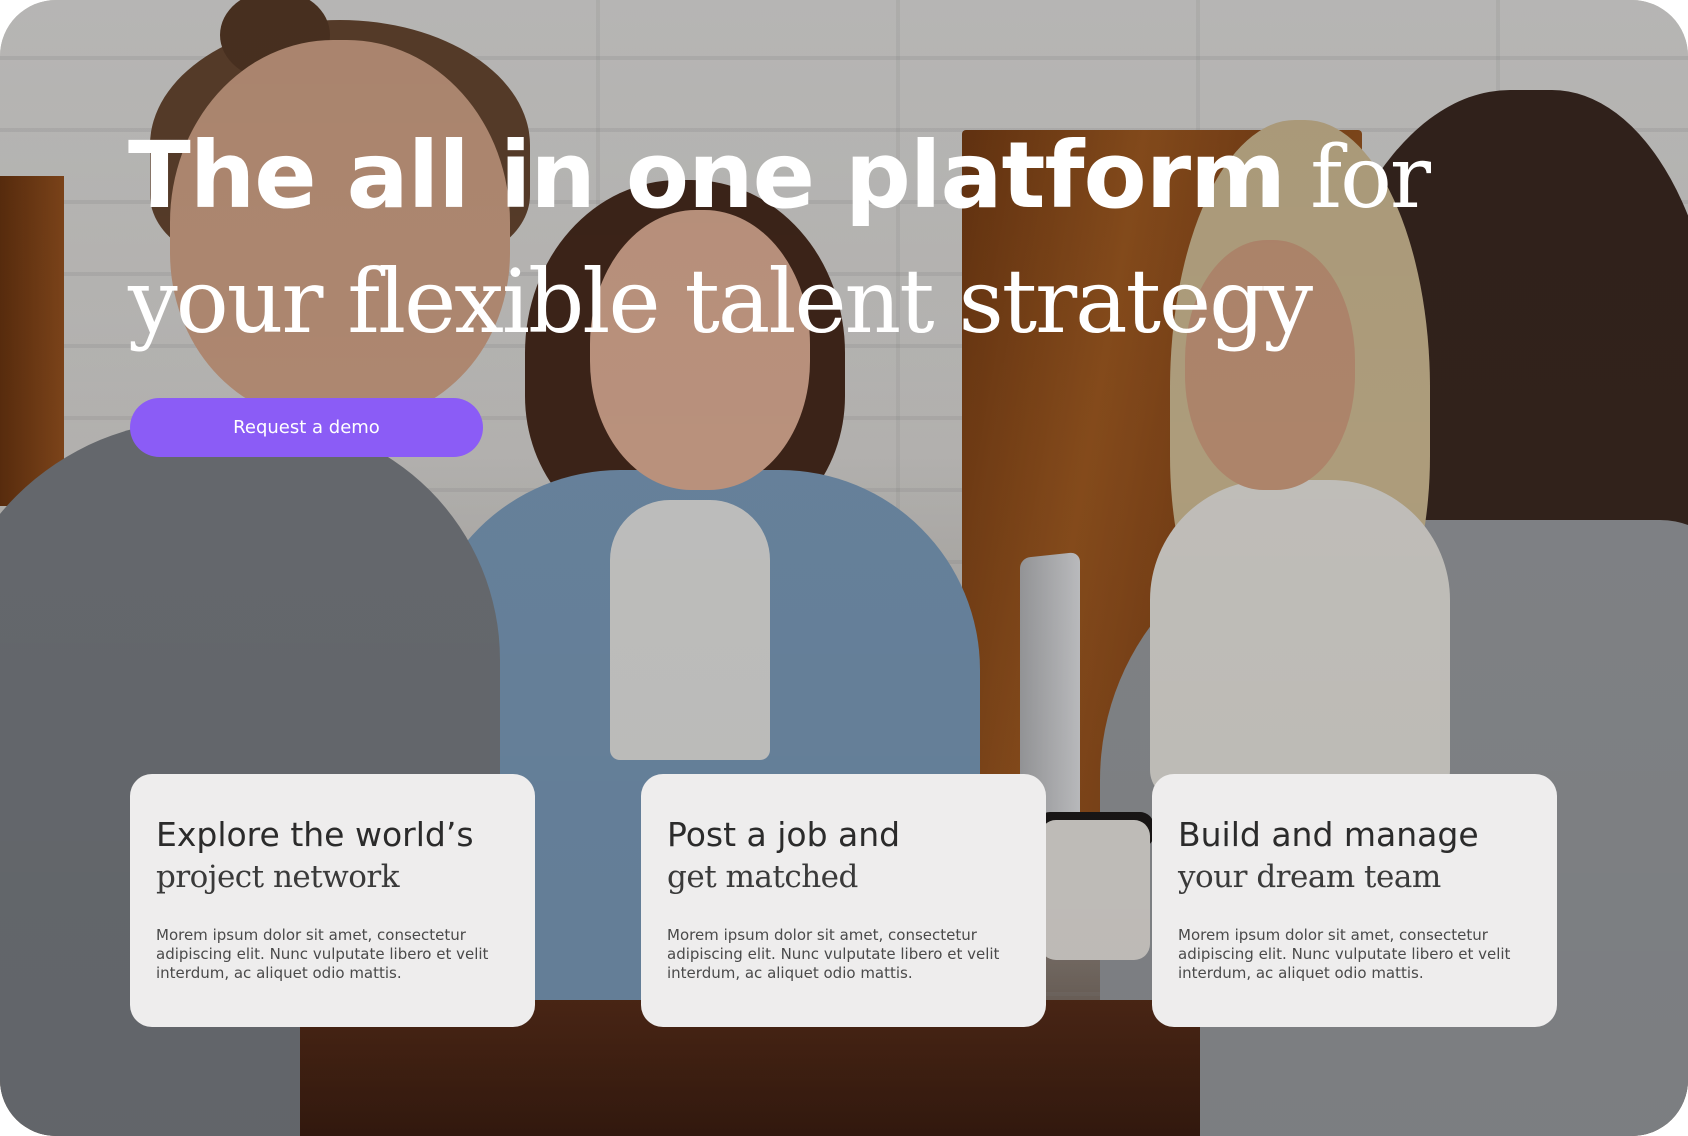 The width and height of the screenshot is (1688, 1136). I want to click on card-title: Explore the world’s, so click(315, 834).